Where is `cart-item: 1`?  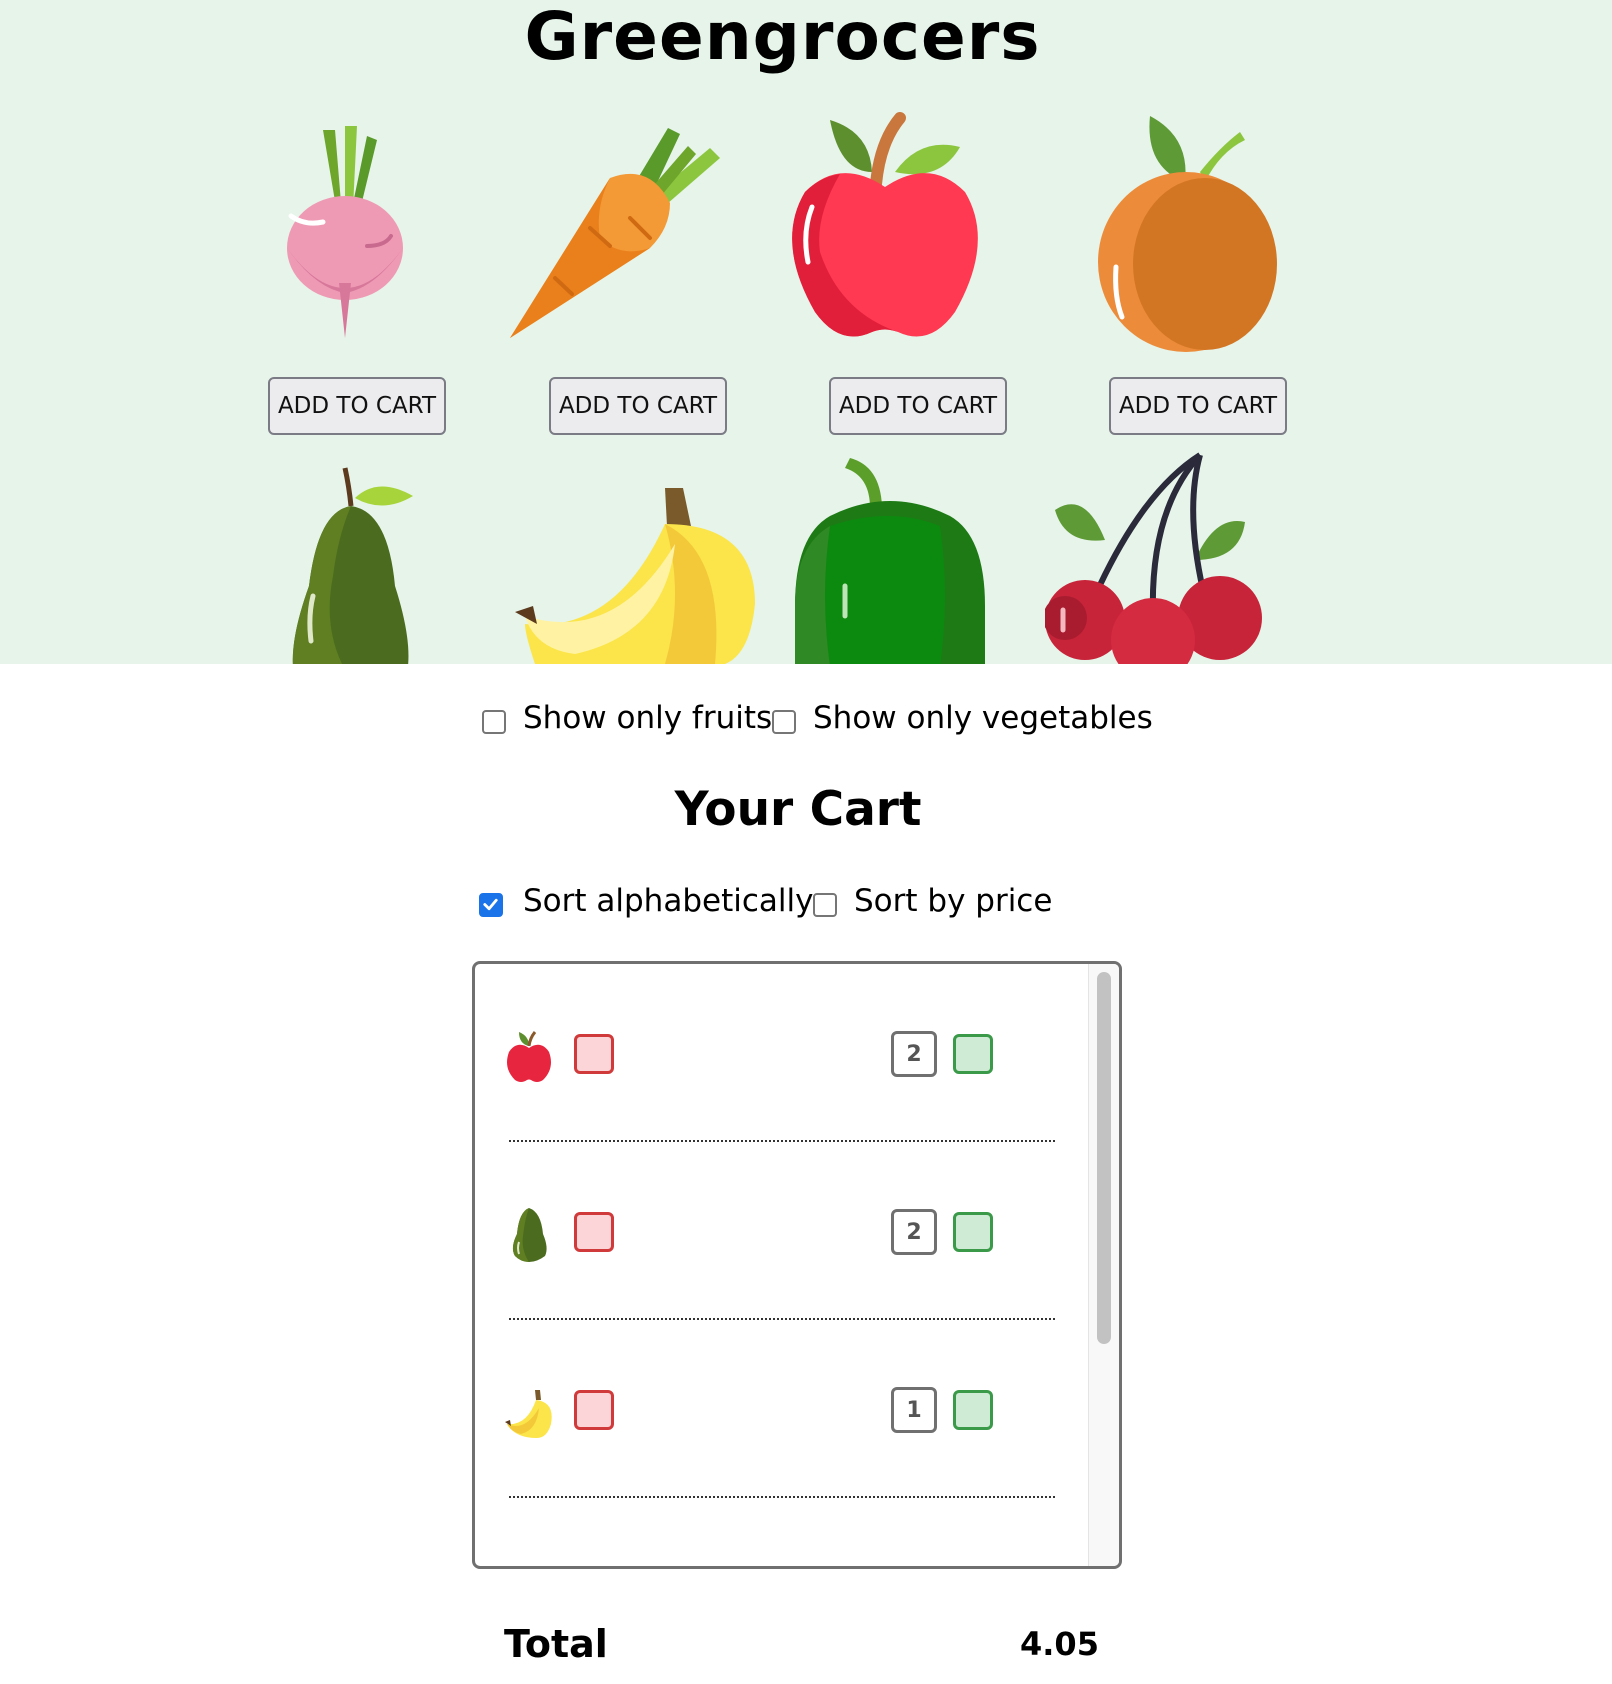
cart-item: 1 is located at coordinates (783, 1409).